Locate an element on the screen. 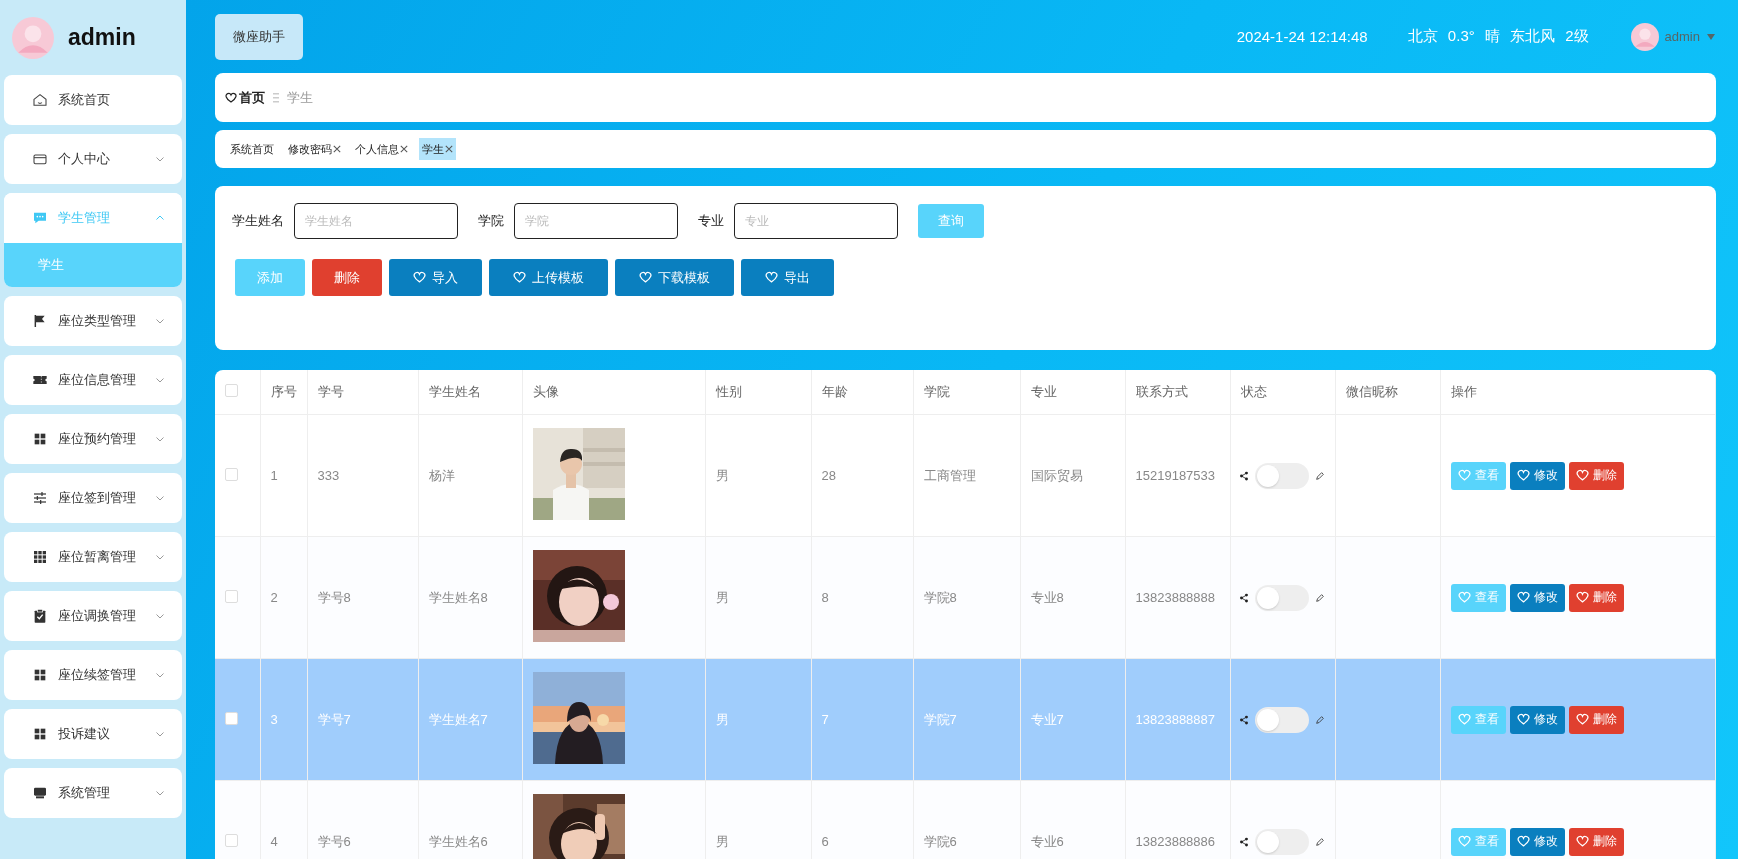 The image size is (1738, 859). column-header: 学生姓名 is located at coordinates (470, 392).